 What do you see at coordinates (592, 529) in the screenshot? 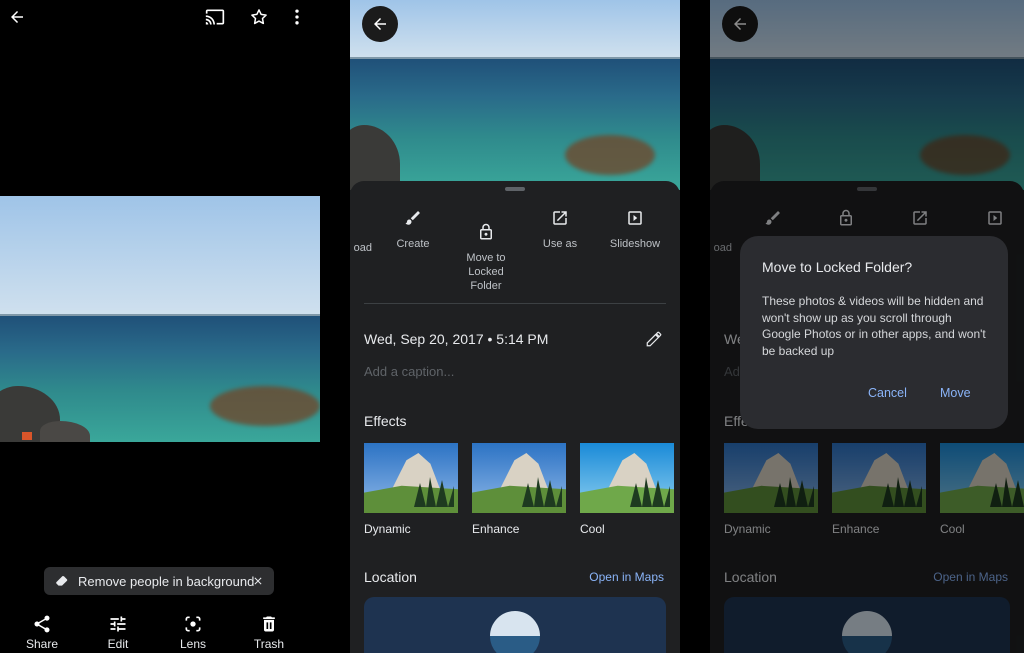
I see `effect-label: Cool` at bounding box center [592, 529].